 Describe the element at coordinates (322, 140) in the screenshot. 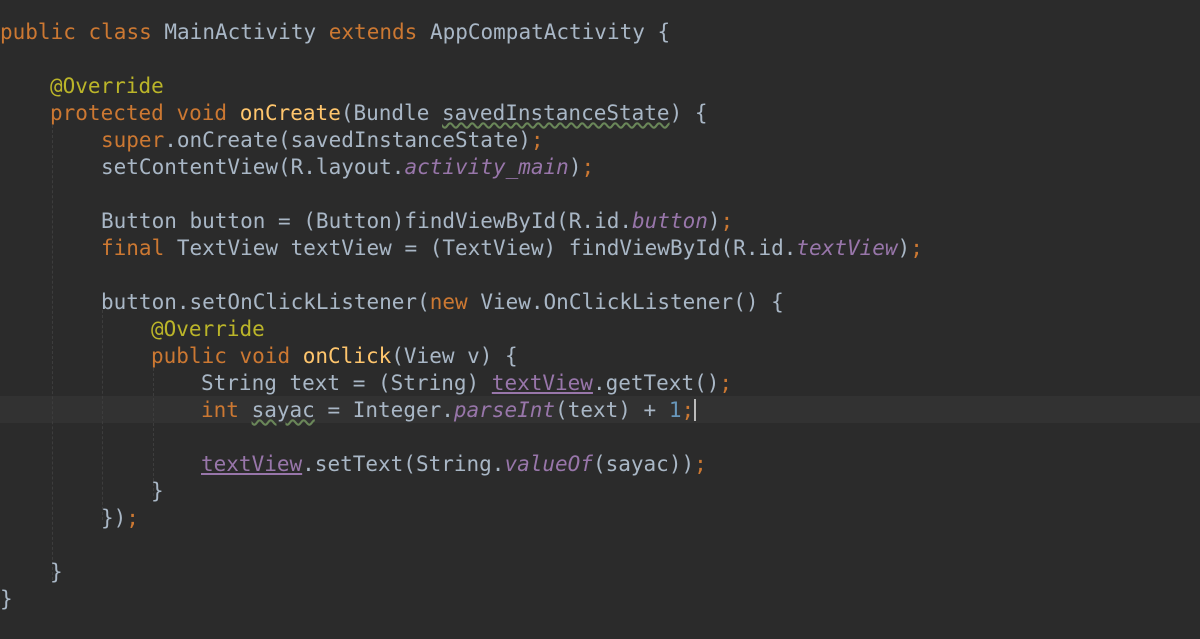

I see `code-line-4: super.onCreate(savedInstanceState);` at that location.